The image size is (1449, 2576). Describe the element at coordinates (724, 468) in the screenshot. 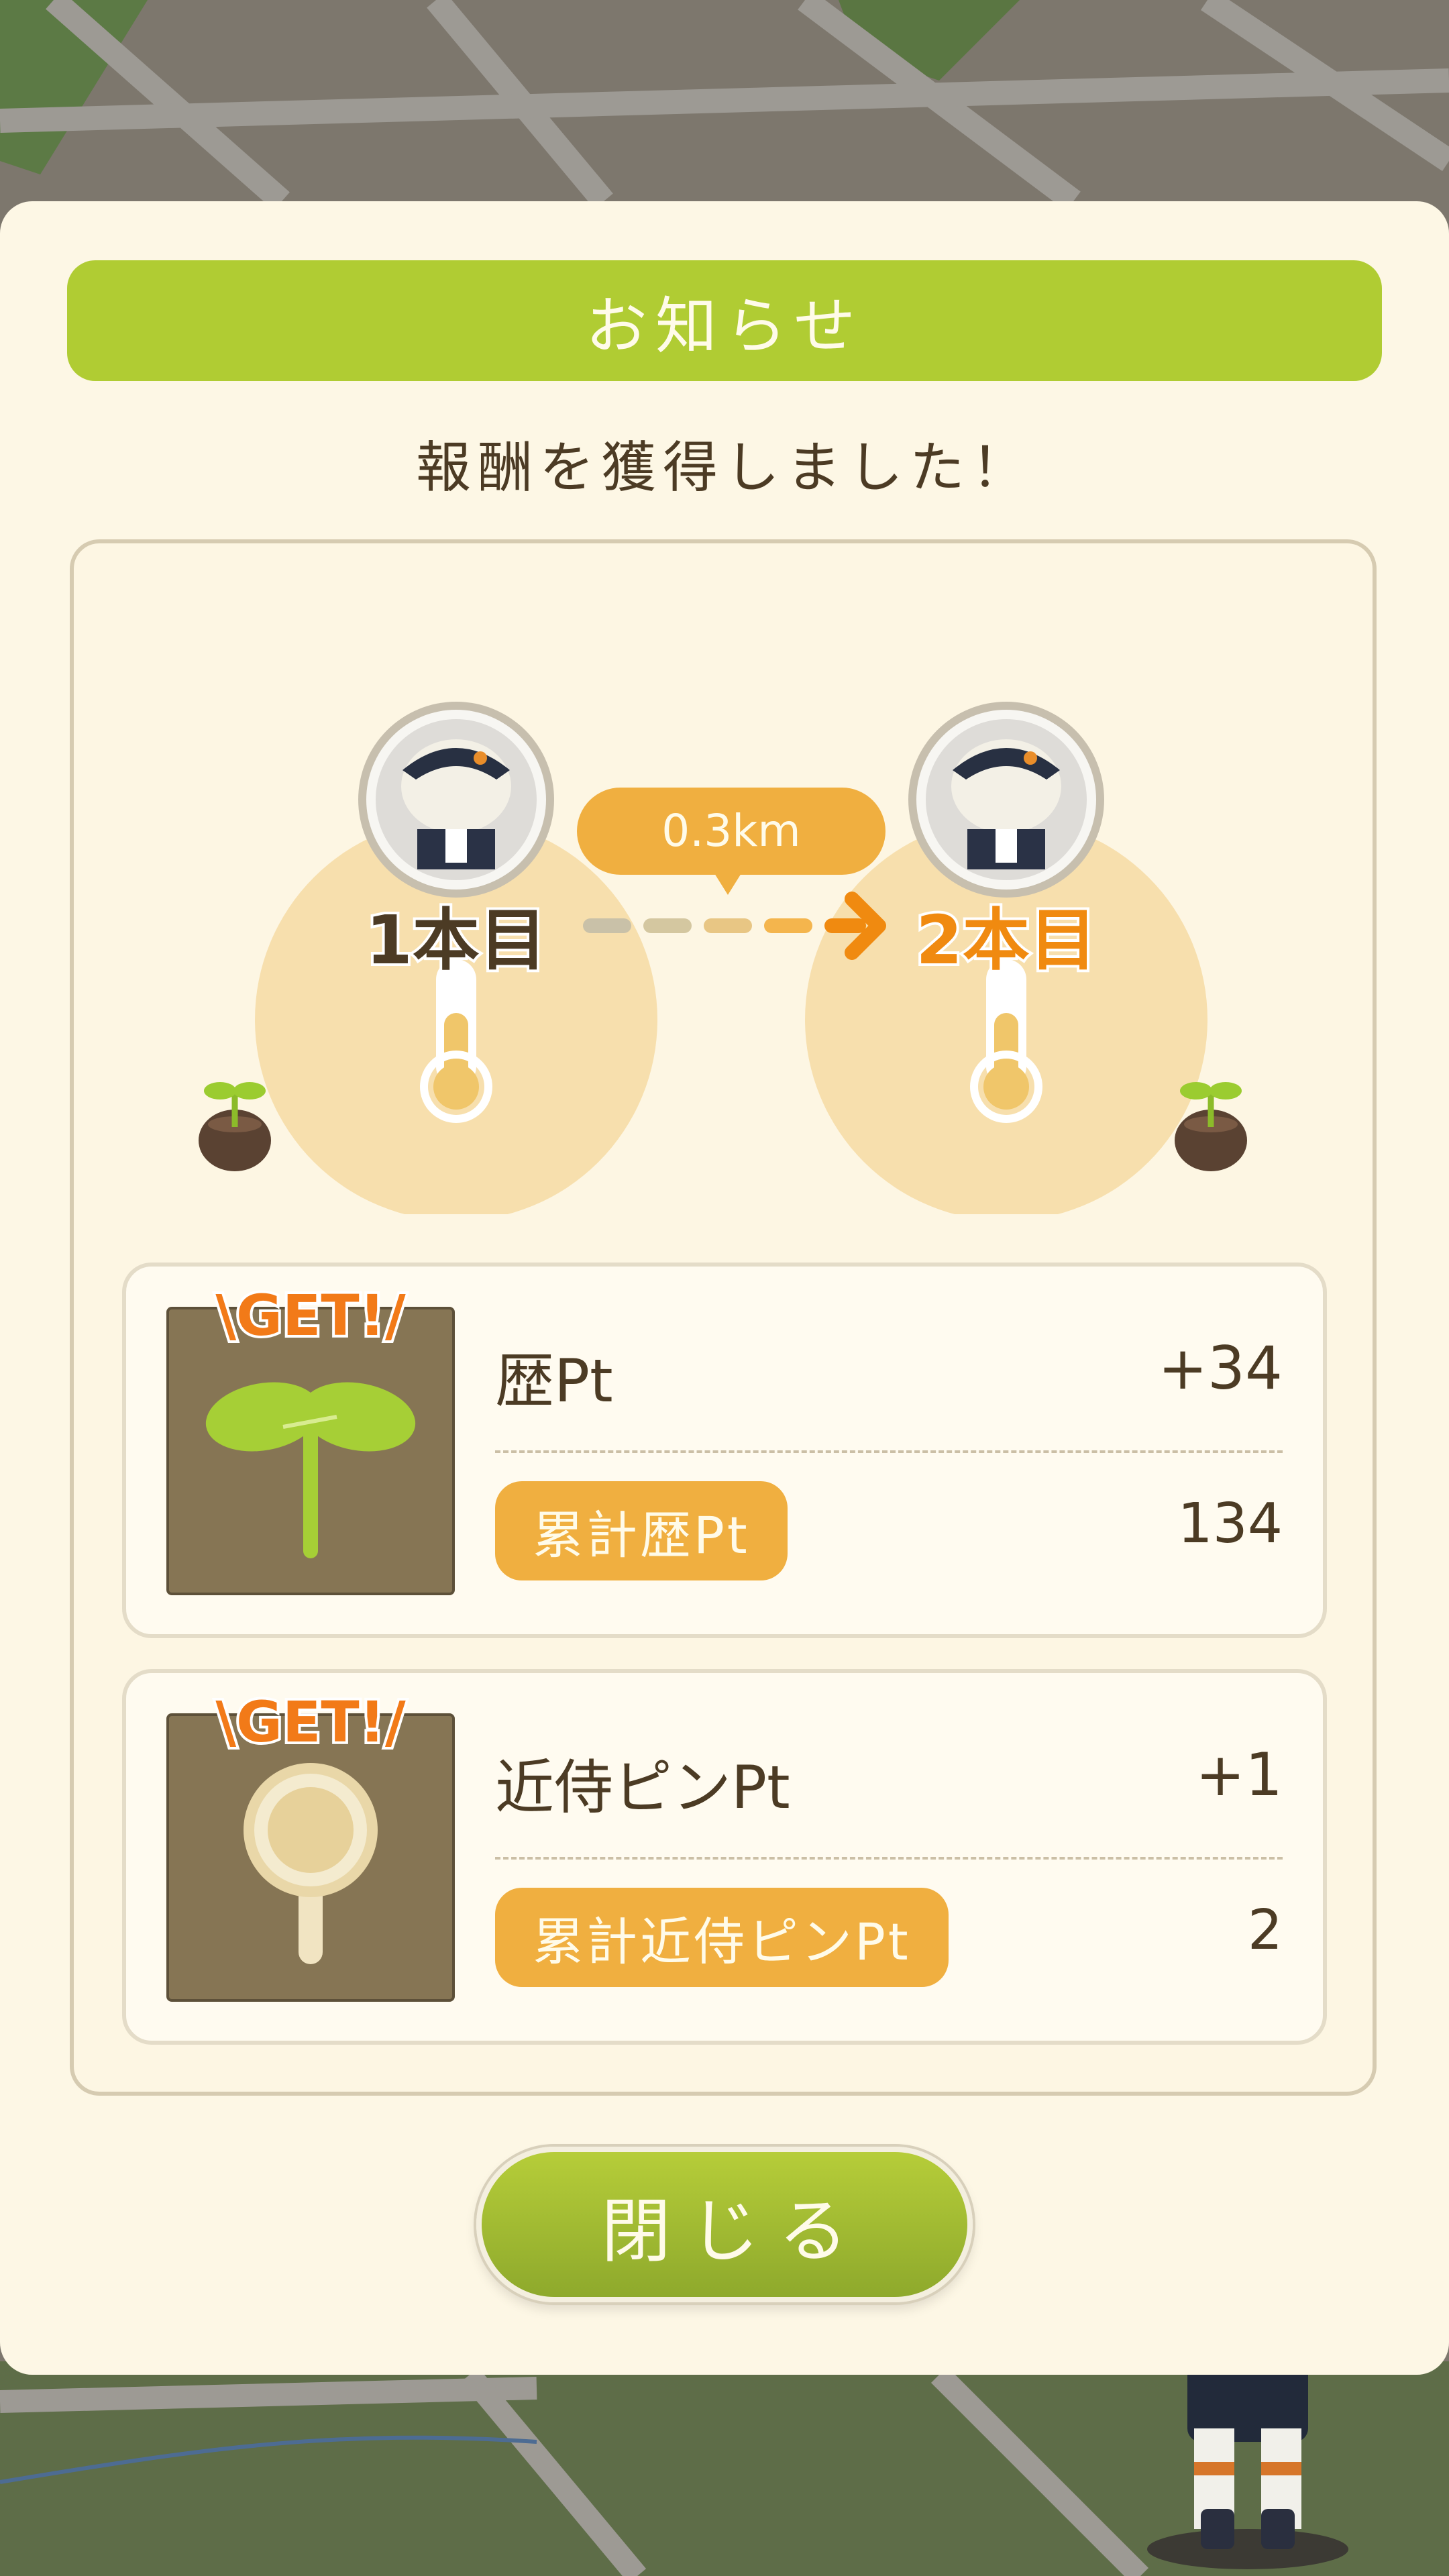

I see `reward-message: 報酬を獲得しました！` at that location.